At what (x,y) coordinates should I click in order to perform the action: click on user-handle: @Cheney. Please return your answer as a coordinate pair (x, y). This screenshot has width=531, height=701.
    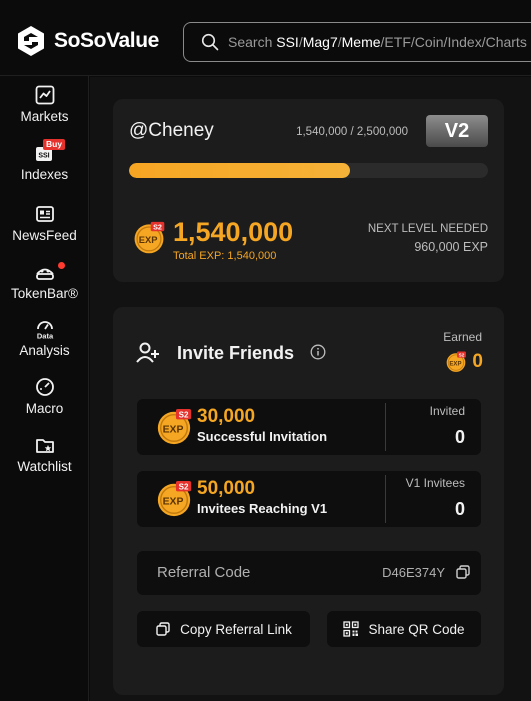
    Looking at the image, I should click on (171, 130).